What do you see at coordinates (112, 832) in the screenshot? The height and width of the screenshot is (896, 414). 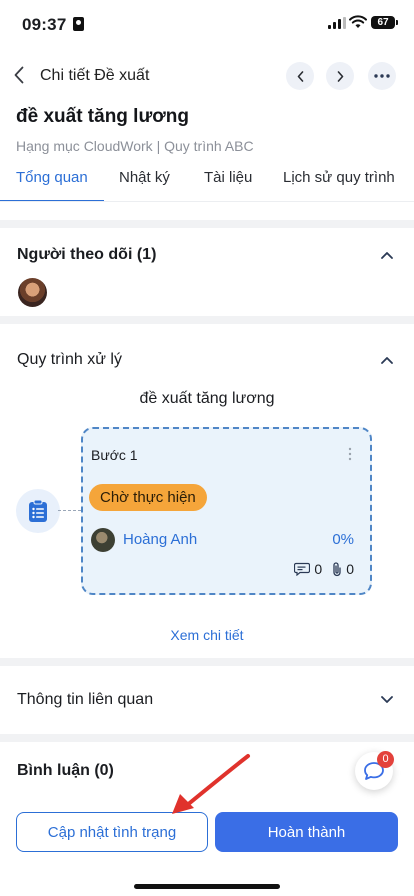 I see `update-status-button: Cập nhật tình trạng` at bounding box center [112, 832].